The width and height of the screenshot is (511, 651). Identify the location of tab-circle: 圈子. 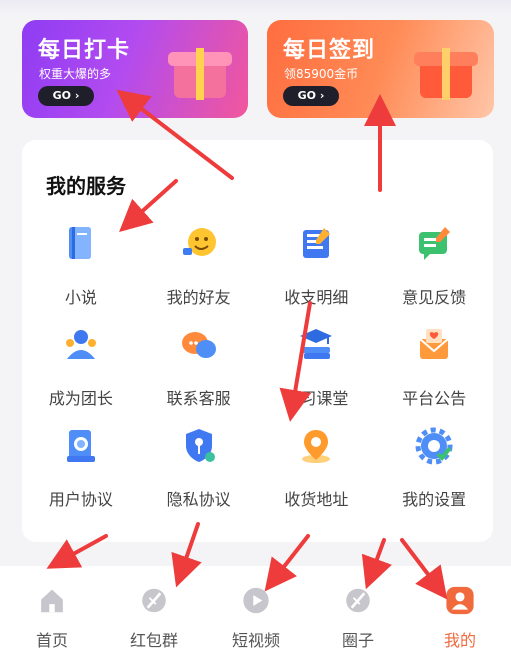
(358, 608).